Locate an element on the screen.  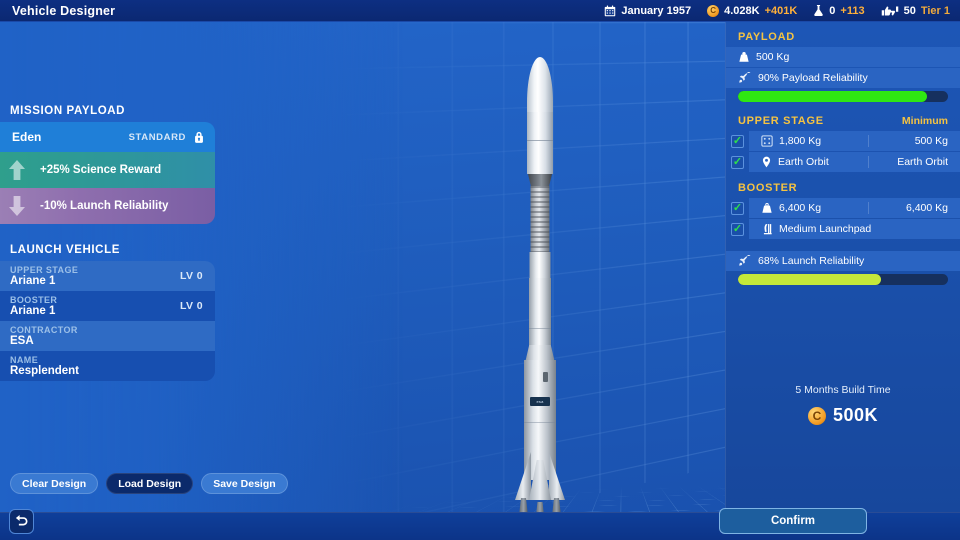
clear-design-button: Clear Design is located at coordinates (54, 483).